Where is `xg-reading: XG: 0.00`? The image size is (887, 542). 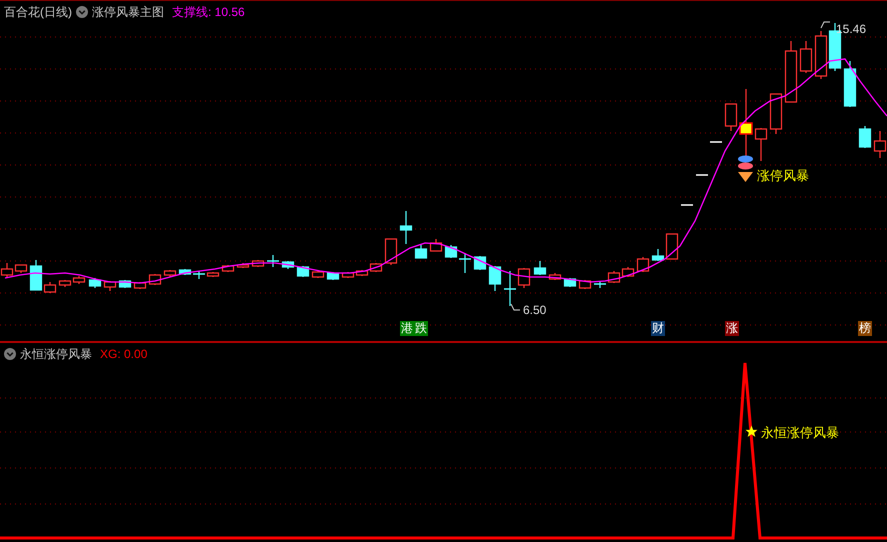 xg-reading: XG: 0.00 is located at coordinates (124, 354).